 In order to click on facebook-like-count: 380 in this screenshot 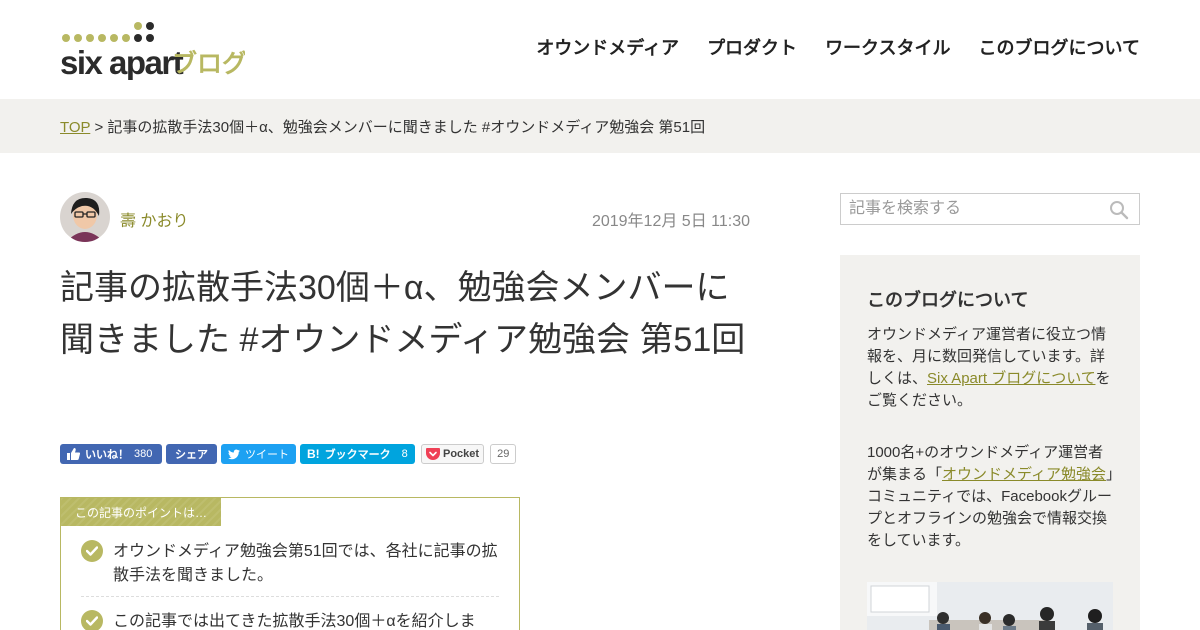, I will do `click(143, 454)`.